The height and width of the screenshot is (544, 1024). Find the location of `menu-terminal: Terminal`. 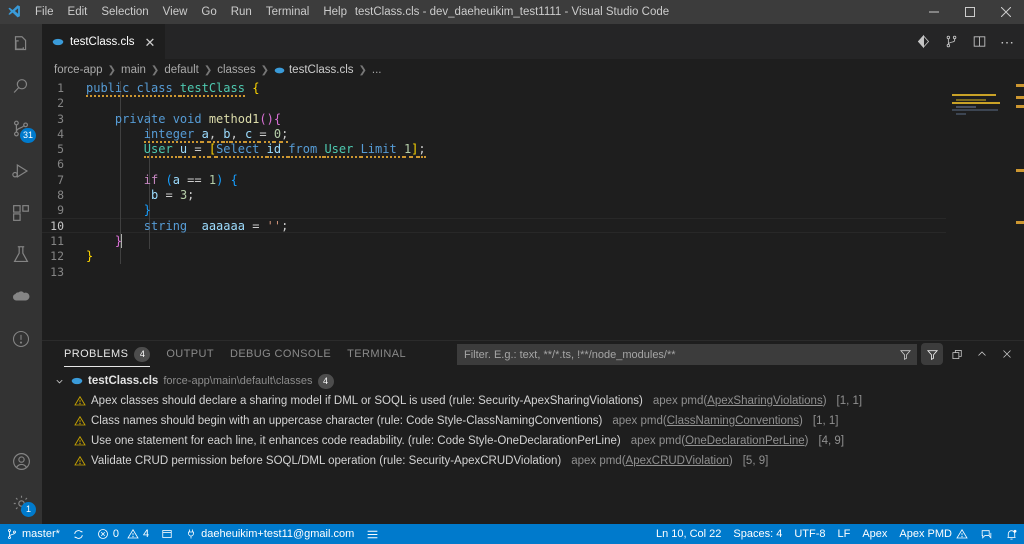

menu-terminal: Terminal is located at coordinates (287, 12).